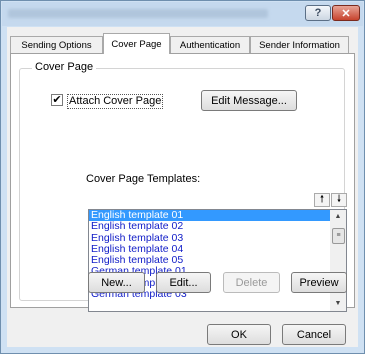 This screenshot has width=365, height=354. What do you see at coordinates (299, 44) in the screenshot?
I see `tab-sender-information: Sender Information` at bounding box center [299, 44].